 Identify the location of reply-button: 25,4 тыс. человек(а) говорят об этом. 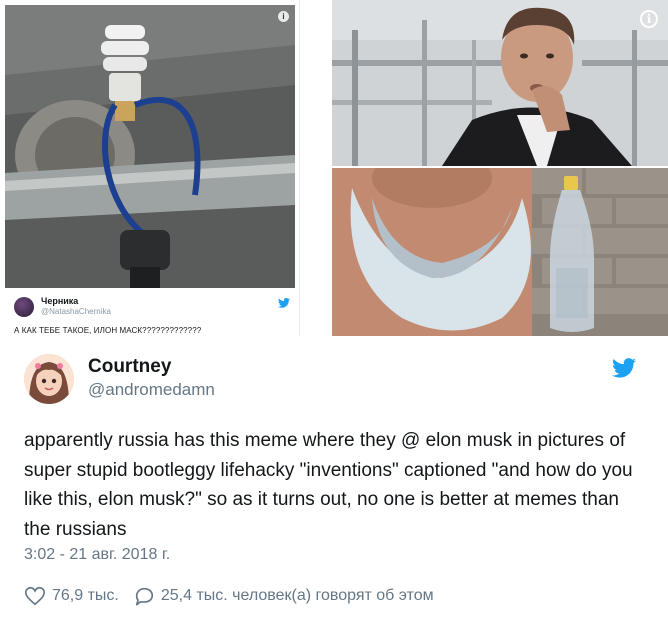
(283, 596).